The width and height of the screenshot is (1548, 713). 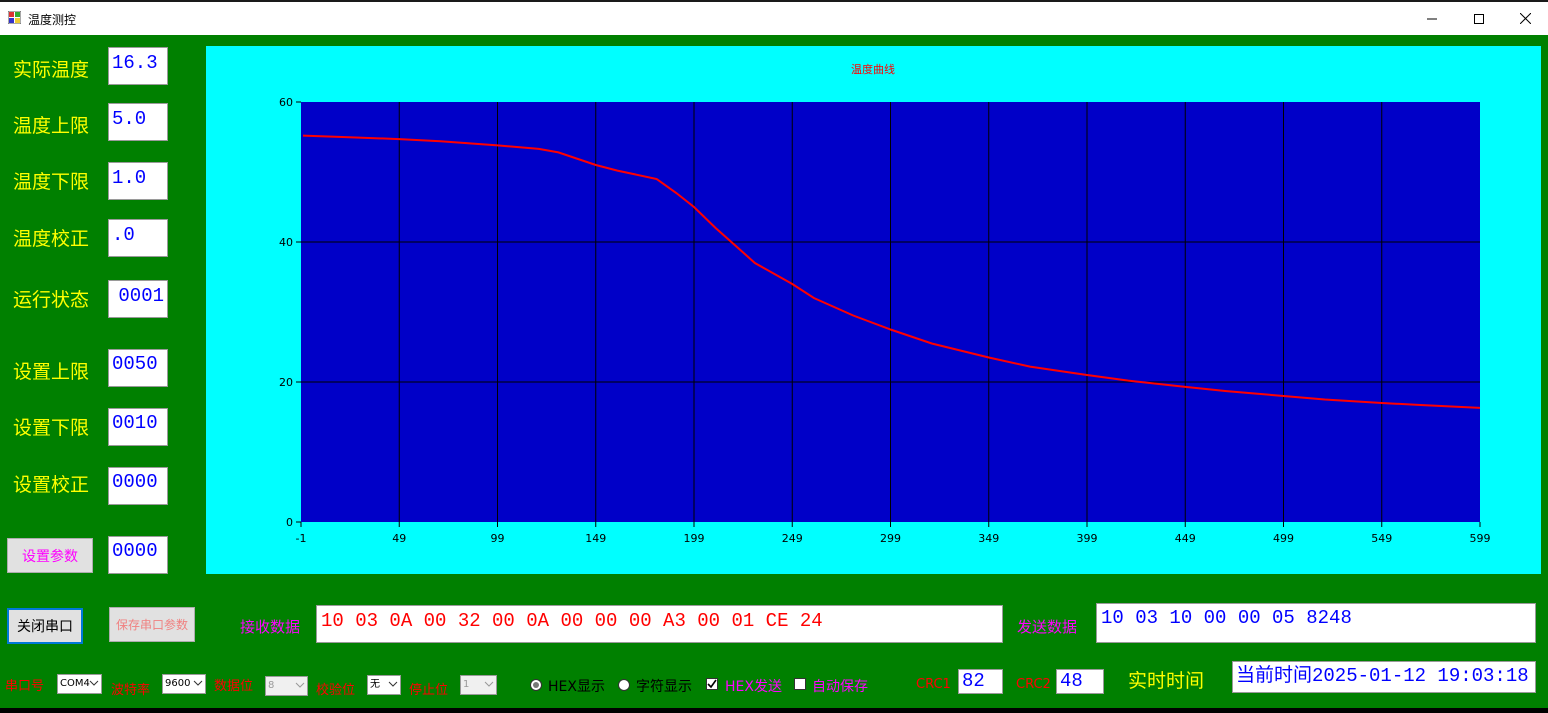 I want to click on x-tick-label: -1, so click(x=301, y=538).